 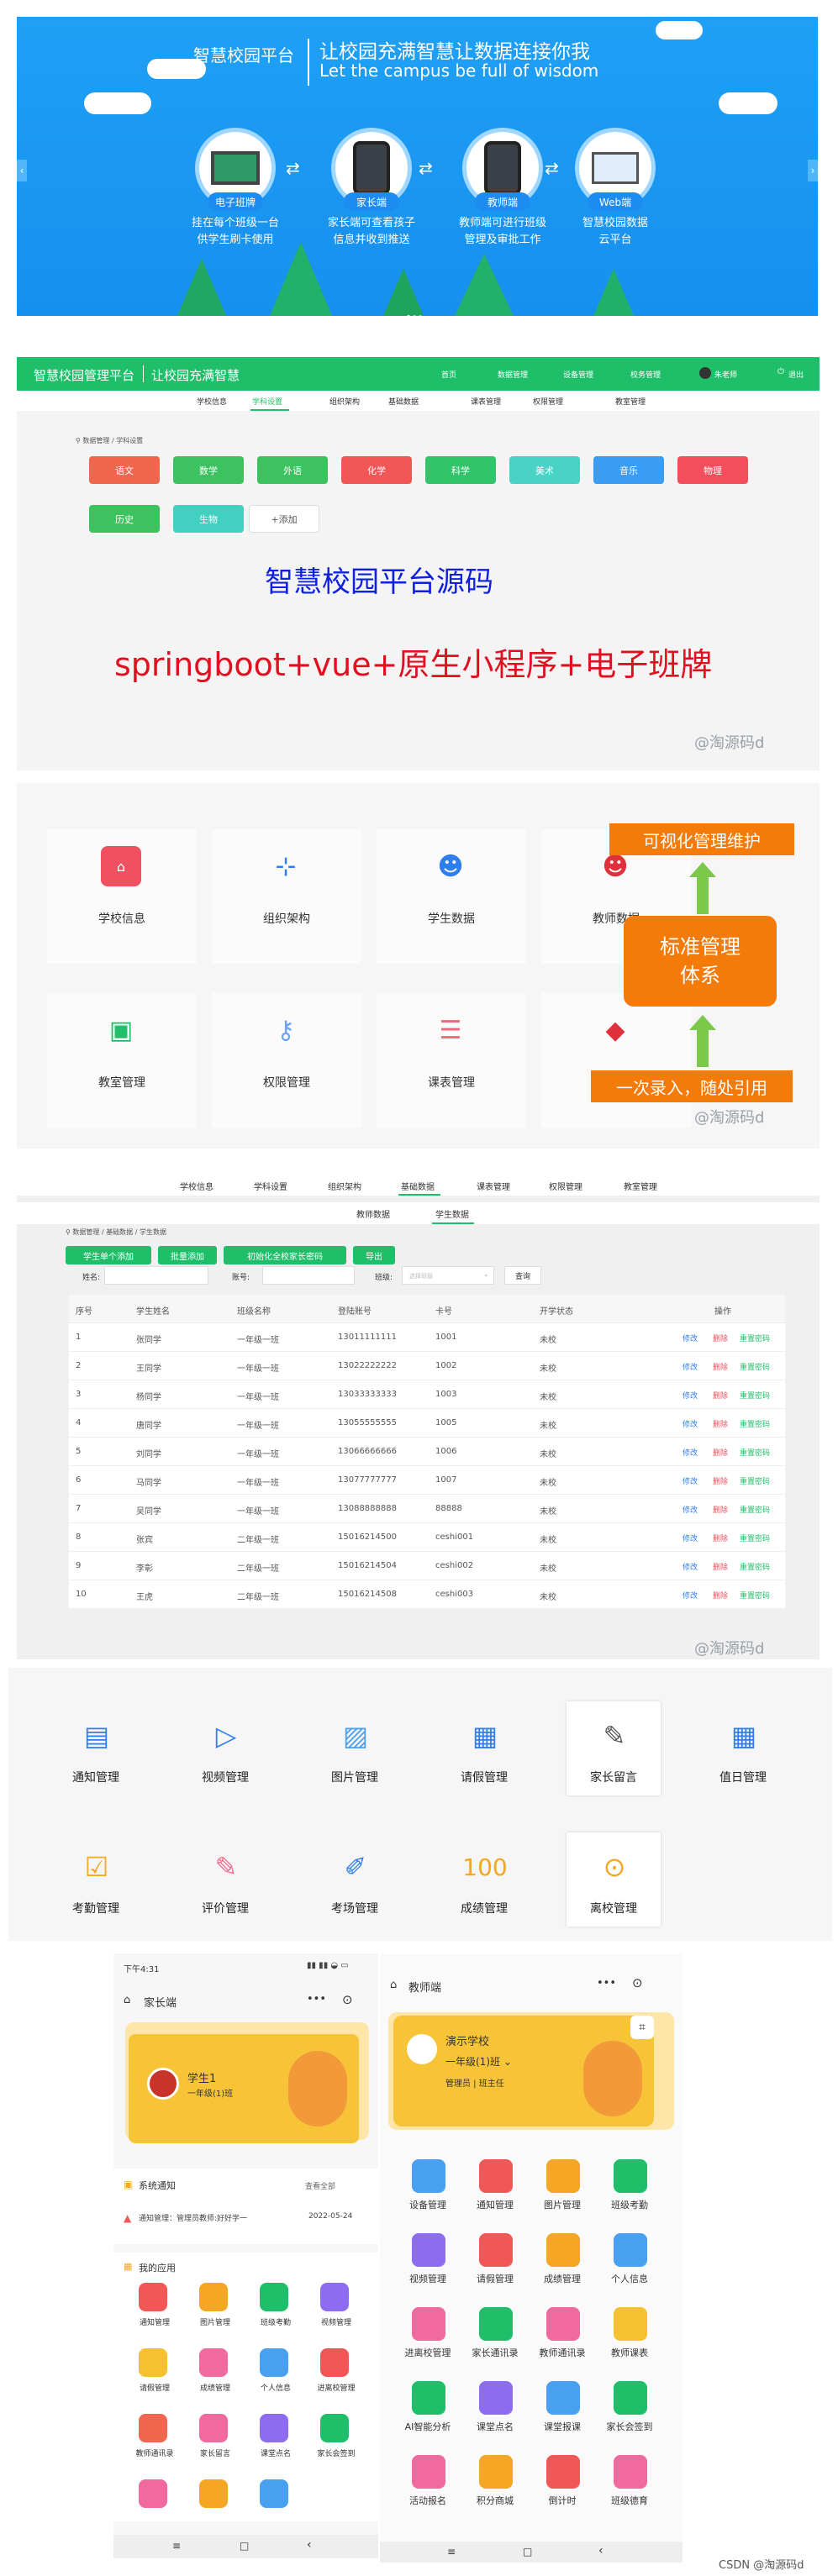 What do you see at coordinates (705, 373) in the screenshot?
I see `avatar` at bounding box center [705, 373].